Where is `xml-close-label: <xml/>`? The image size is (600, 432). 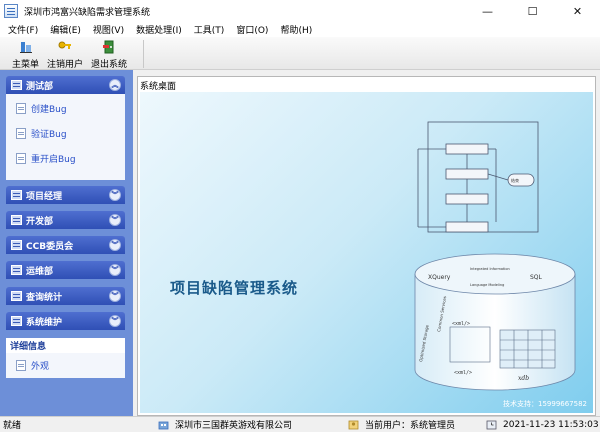 xml-close-label: <xml/> is located at coordinates (463, 373).